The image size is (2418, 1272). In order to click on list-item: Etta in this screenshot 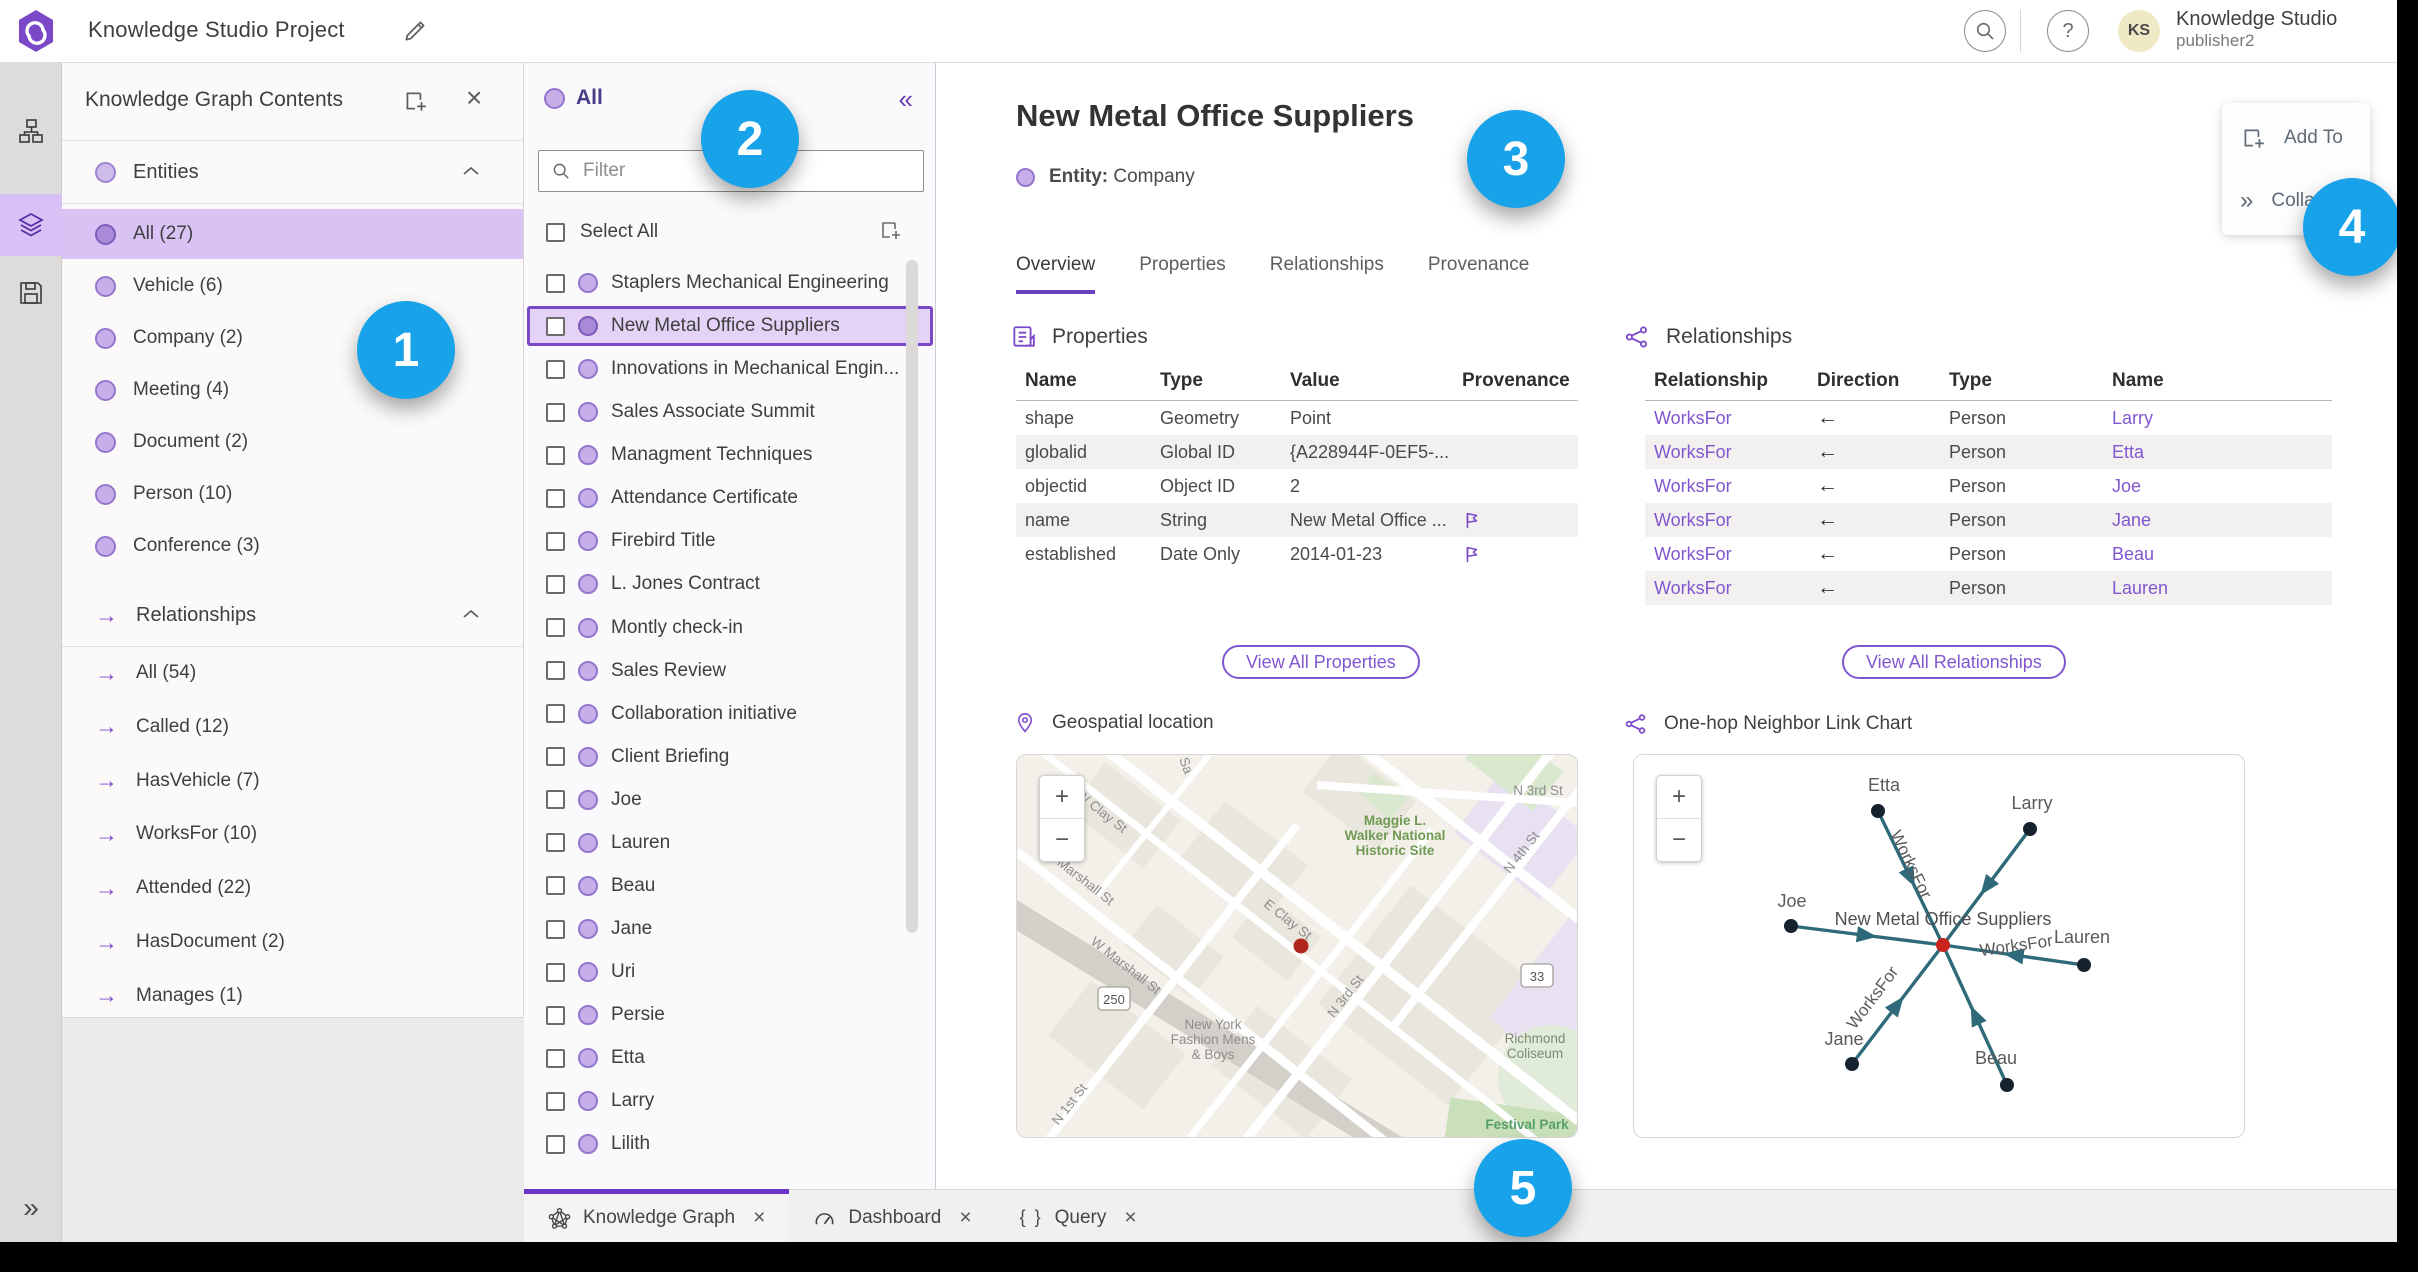, I will do `click(730, 1058)`.